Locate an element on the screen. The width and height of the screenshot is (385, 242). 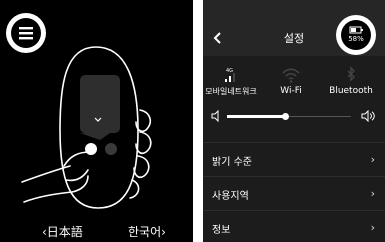
menu-icon is located at coordinates (26, 33).